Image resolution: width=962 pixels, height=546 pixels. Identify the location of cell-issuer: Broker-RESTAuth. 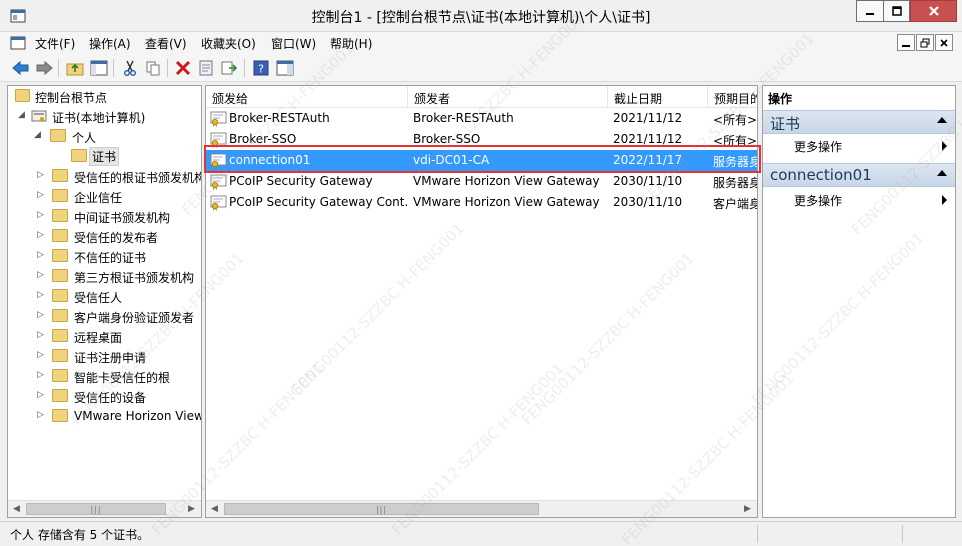
(463, 118).